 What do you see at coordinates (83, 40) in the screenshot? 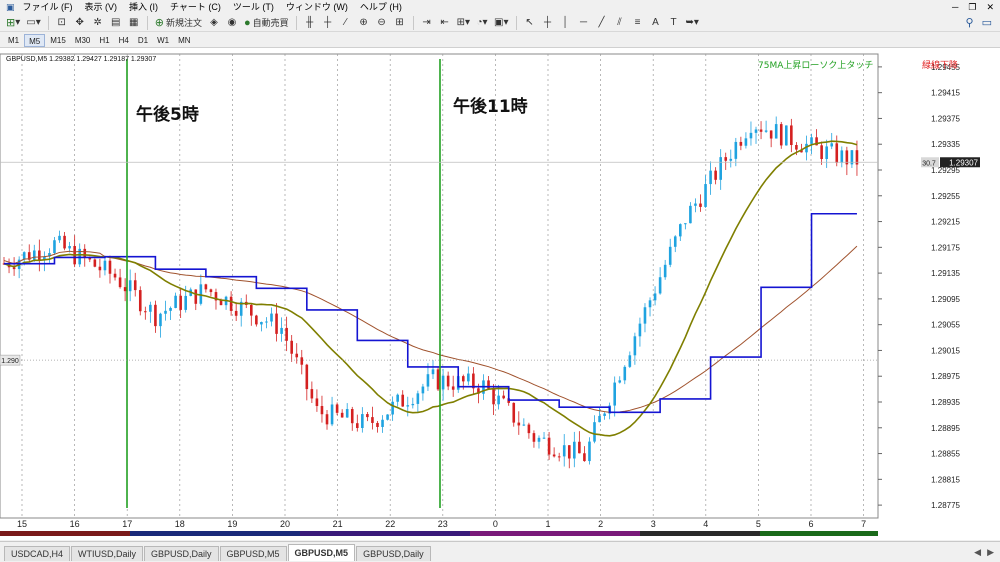
I see `tf-m30: M30` at bounding box center [83, 40].